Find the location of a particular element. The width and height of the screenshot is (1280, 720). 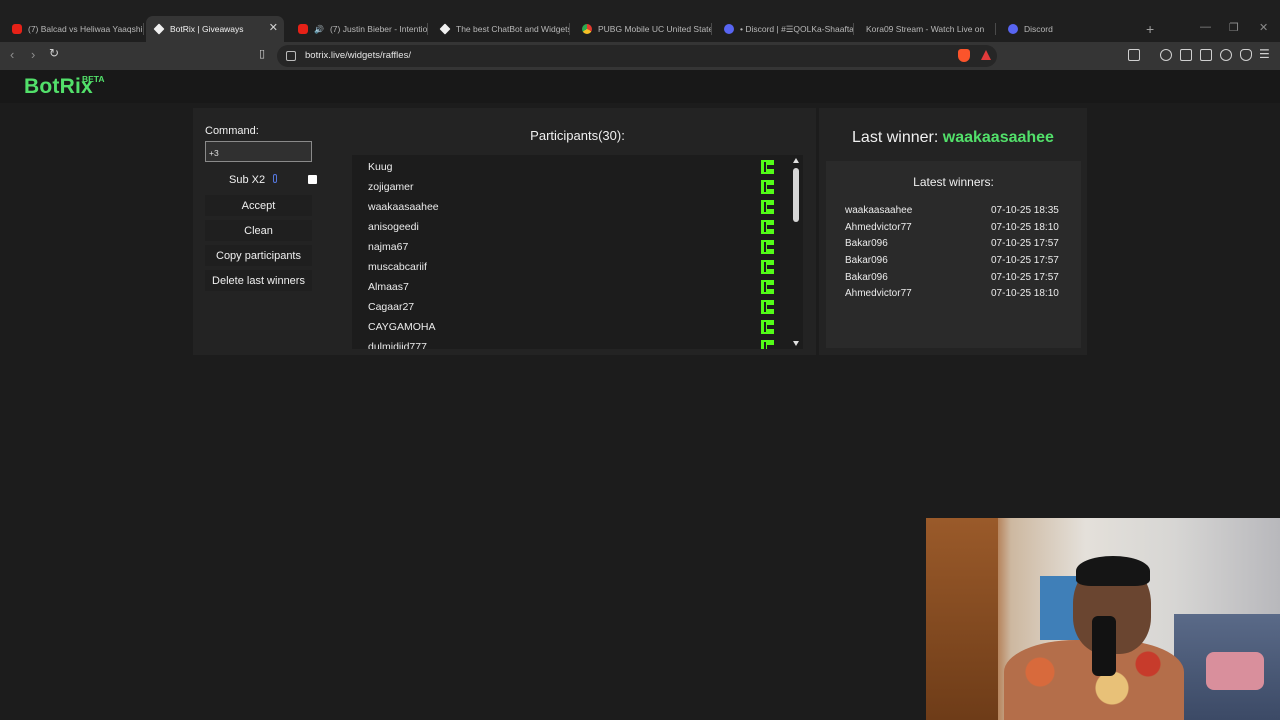

new-tab-icon: + is located at coordinates (1150, 29).